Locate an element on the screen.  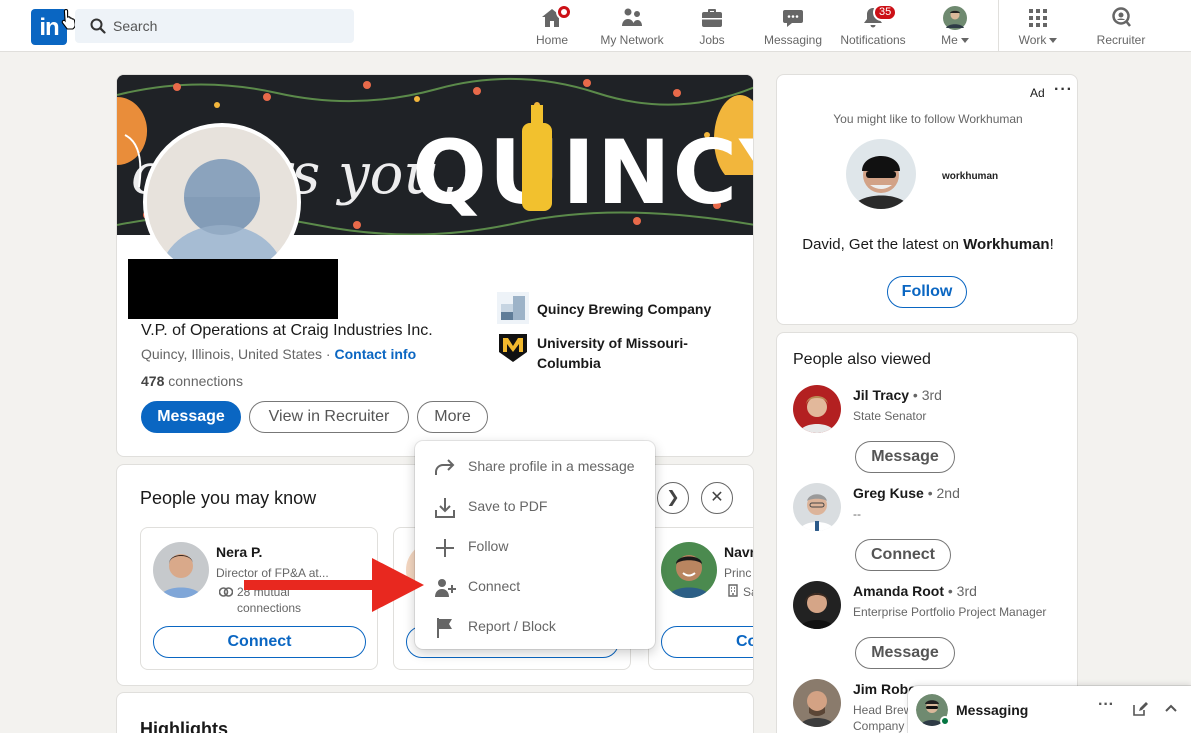
building-icon is located at coordinates (733, 590).